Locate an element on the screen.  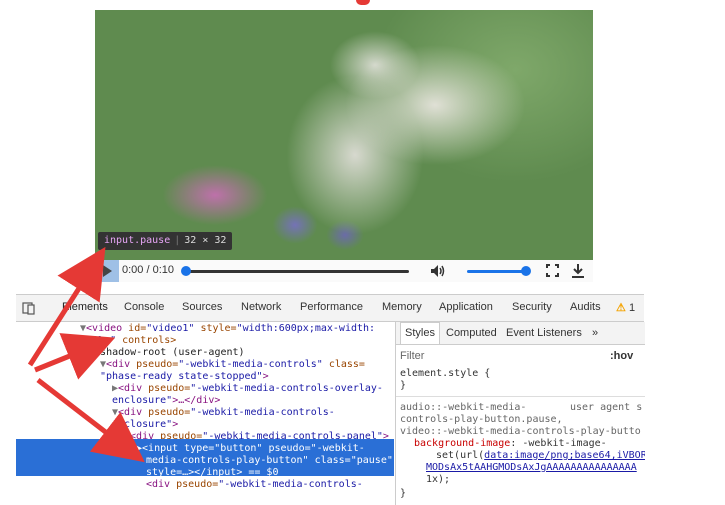
style-value: MODsAx5tAAHGMODsAxJgAAAAAAAAAAAAAAA is located at coordinates (531, 468).